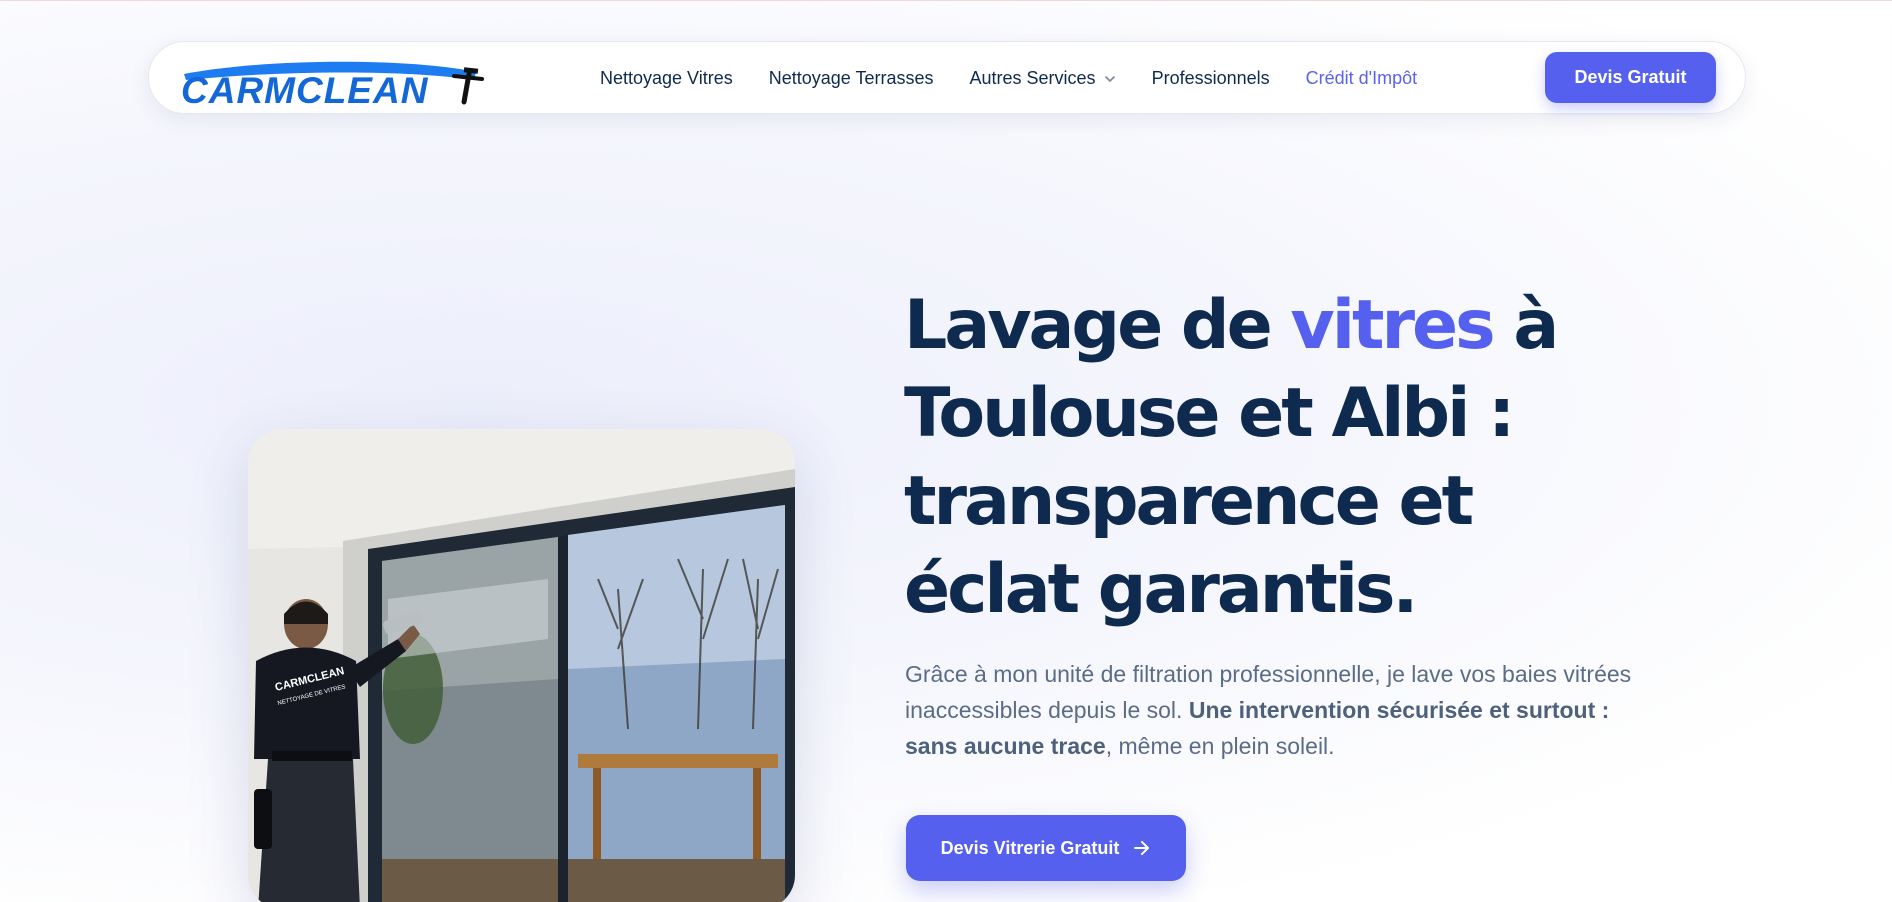 This screenshot has height=902, width=1892. Describe the element at coordinates (1097, 325) in the screenshot. I see `hero-headline-part1: Lavage de` at that location.